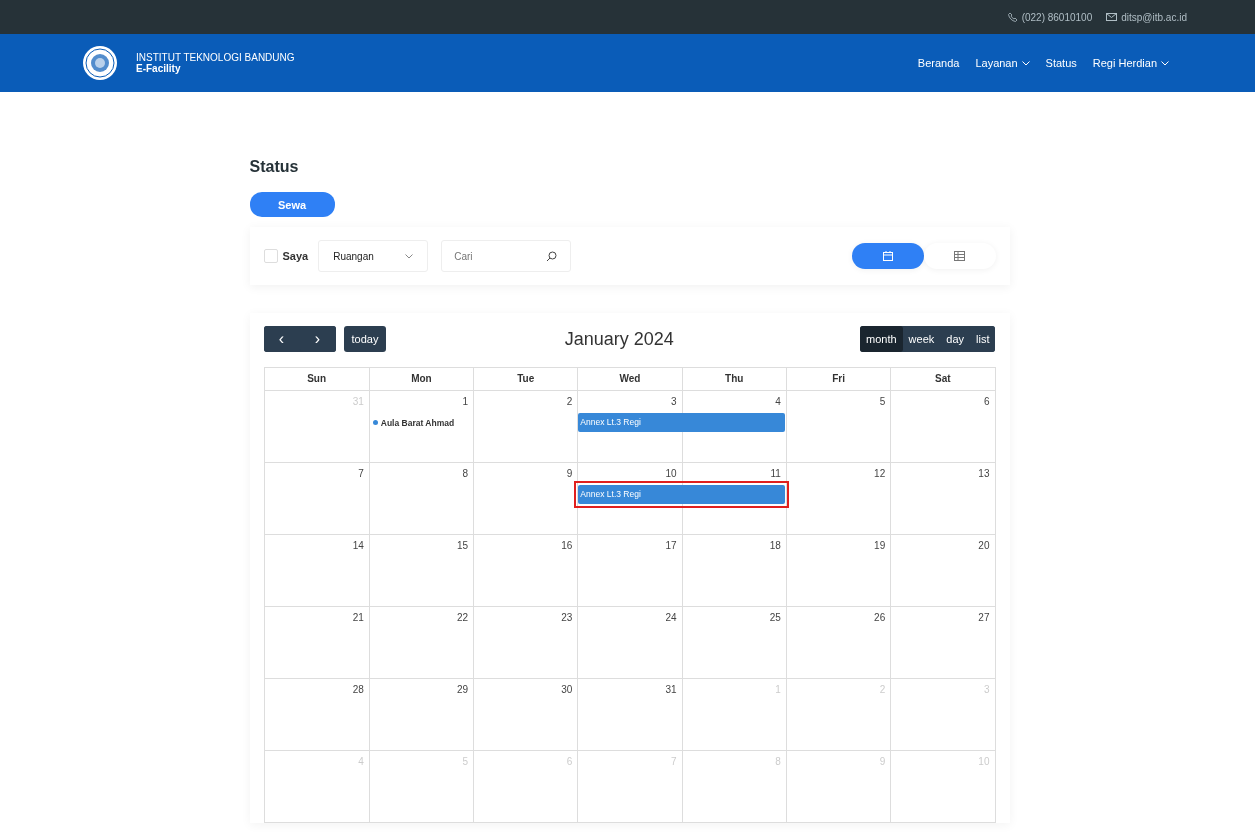 The height and width of the screenshot is (835, 1255). Describe the element at coordinates (295, 256) in the screenshot. I see `checkbox-label: Saya` at that location.